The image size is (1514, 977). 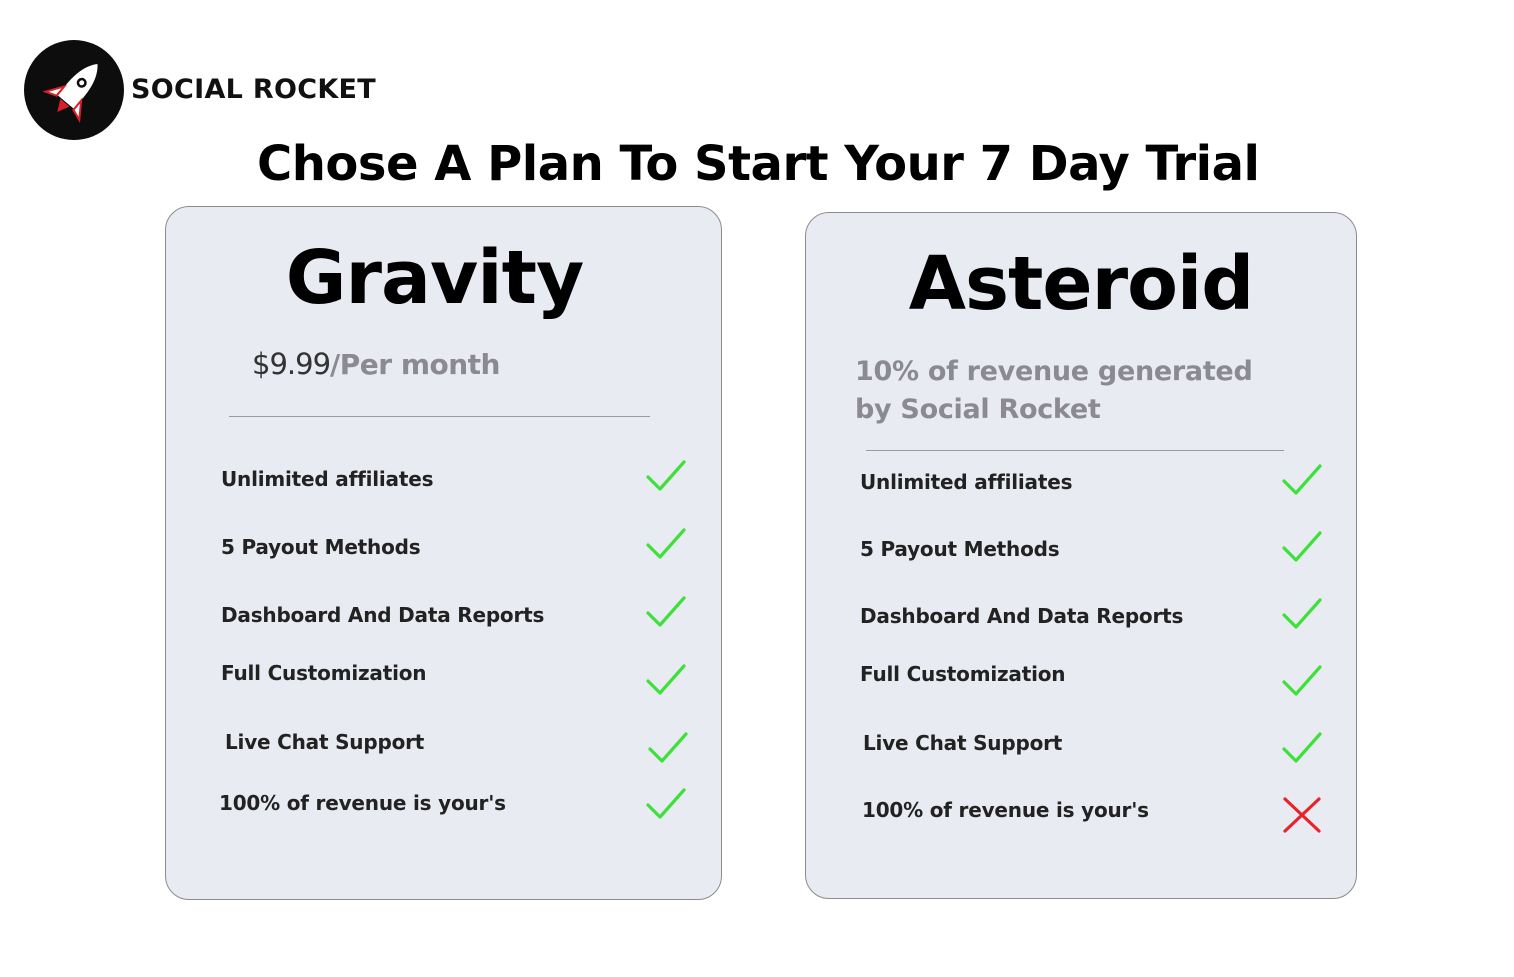 What do you see at coordinates (254, 89) in the screenshot?
I see `brand-name: SOCIAL ROCKET` at bounding box center [254, 89].